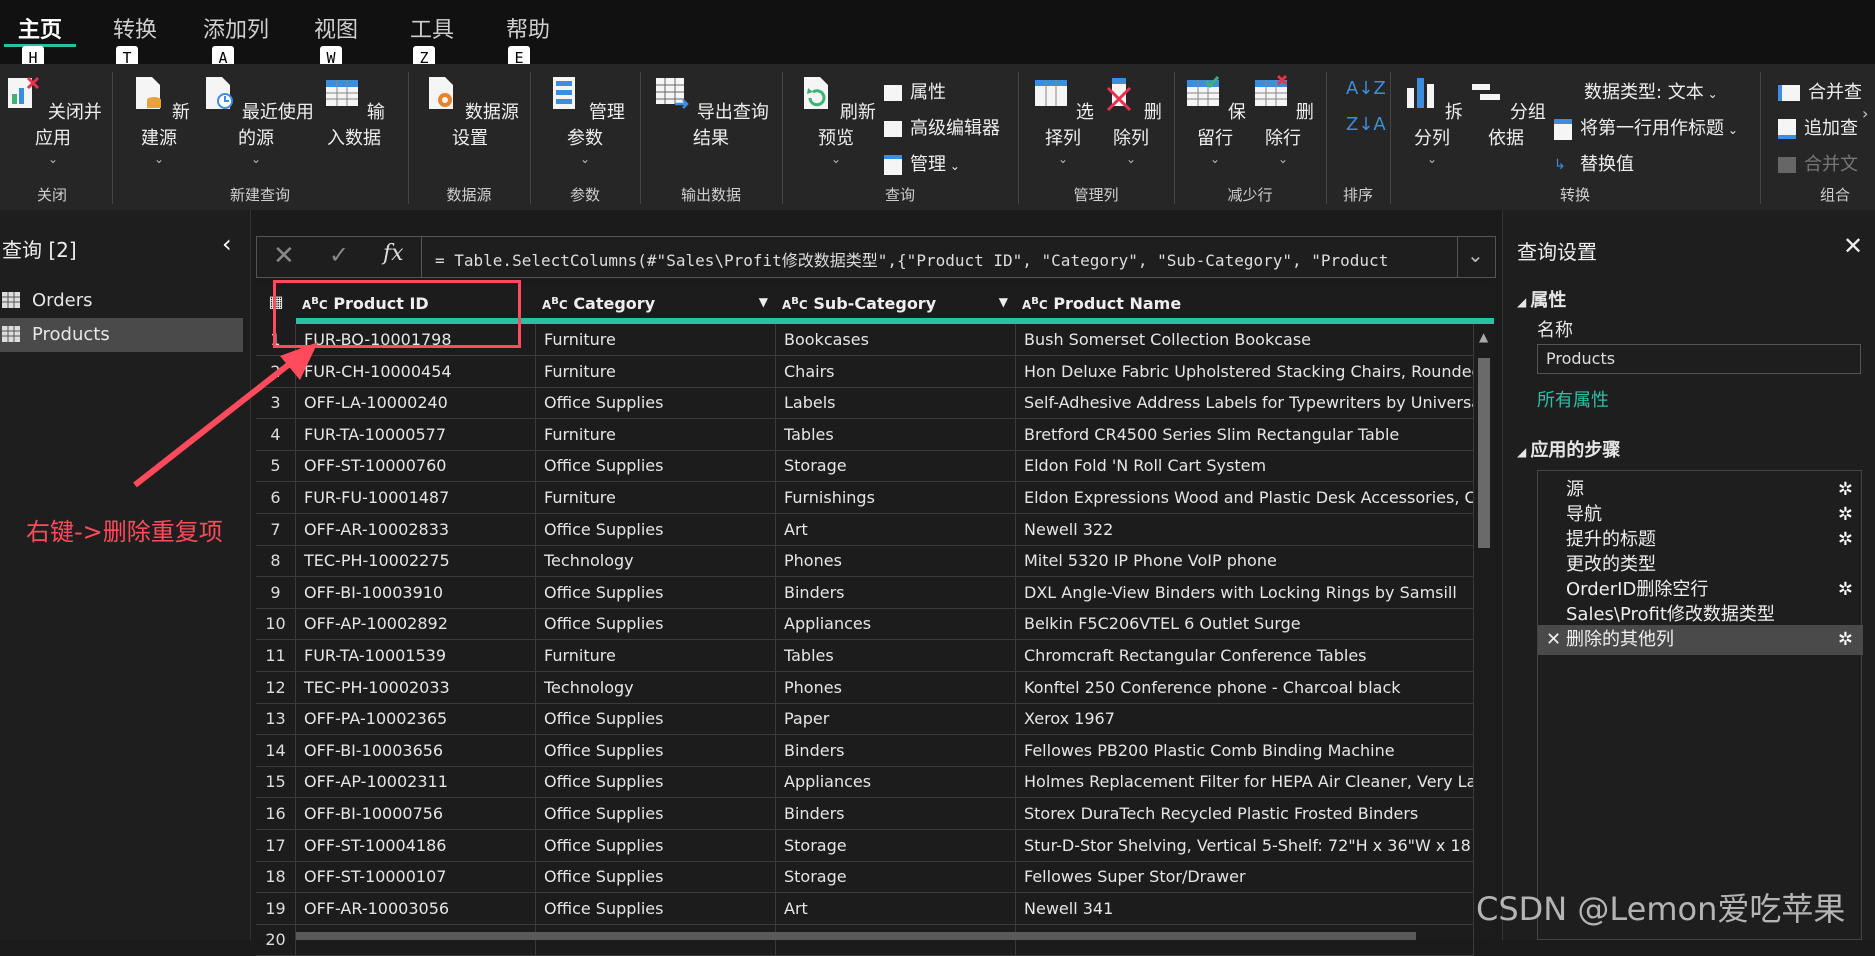  Describe the element at coordinates (416, 877) in the screenshot. I see `table-cell: OFF-ST-10000107` at that location.